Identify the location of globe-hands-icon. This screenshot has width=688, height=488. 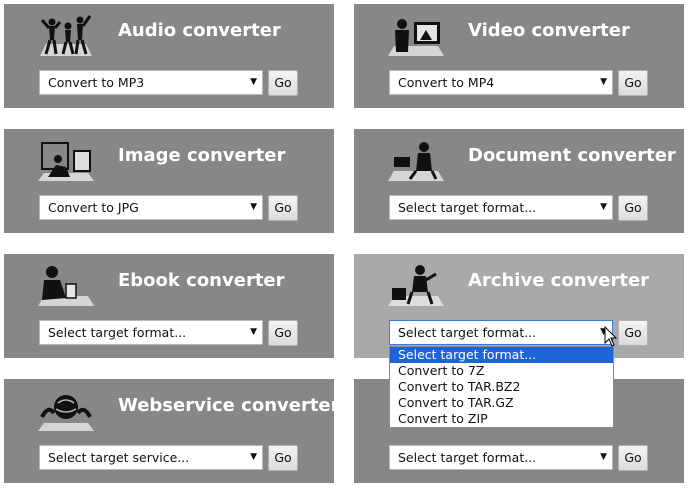
(66, 413).